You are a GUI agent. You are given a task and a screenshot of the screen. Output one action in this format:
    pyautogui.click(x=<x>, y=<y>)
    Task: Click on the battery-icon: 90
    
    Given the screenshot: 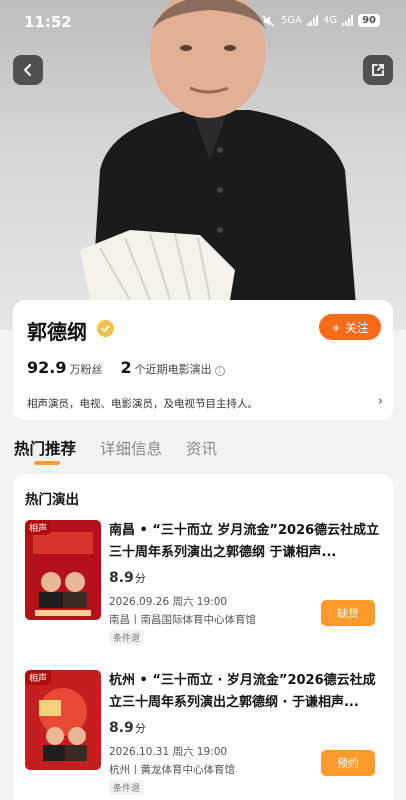 What is the action you would take?
    pyautogui.click(x=369, y=20)
    